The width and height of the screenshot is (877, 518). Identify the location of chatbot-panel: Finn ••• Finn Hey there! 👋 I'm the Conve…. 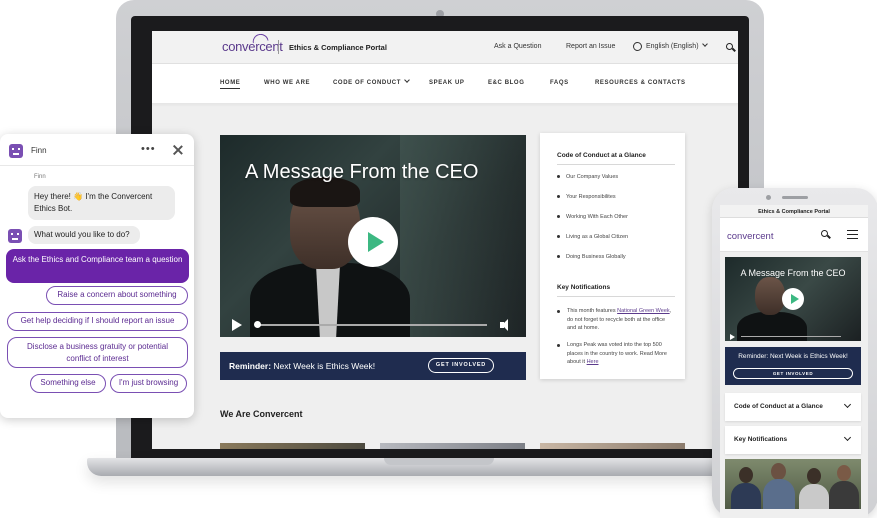
(97, 276).